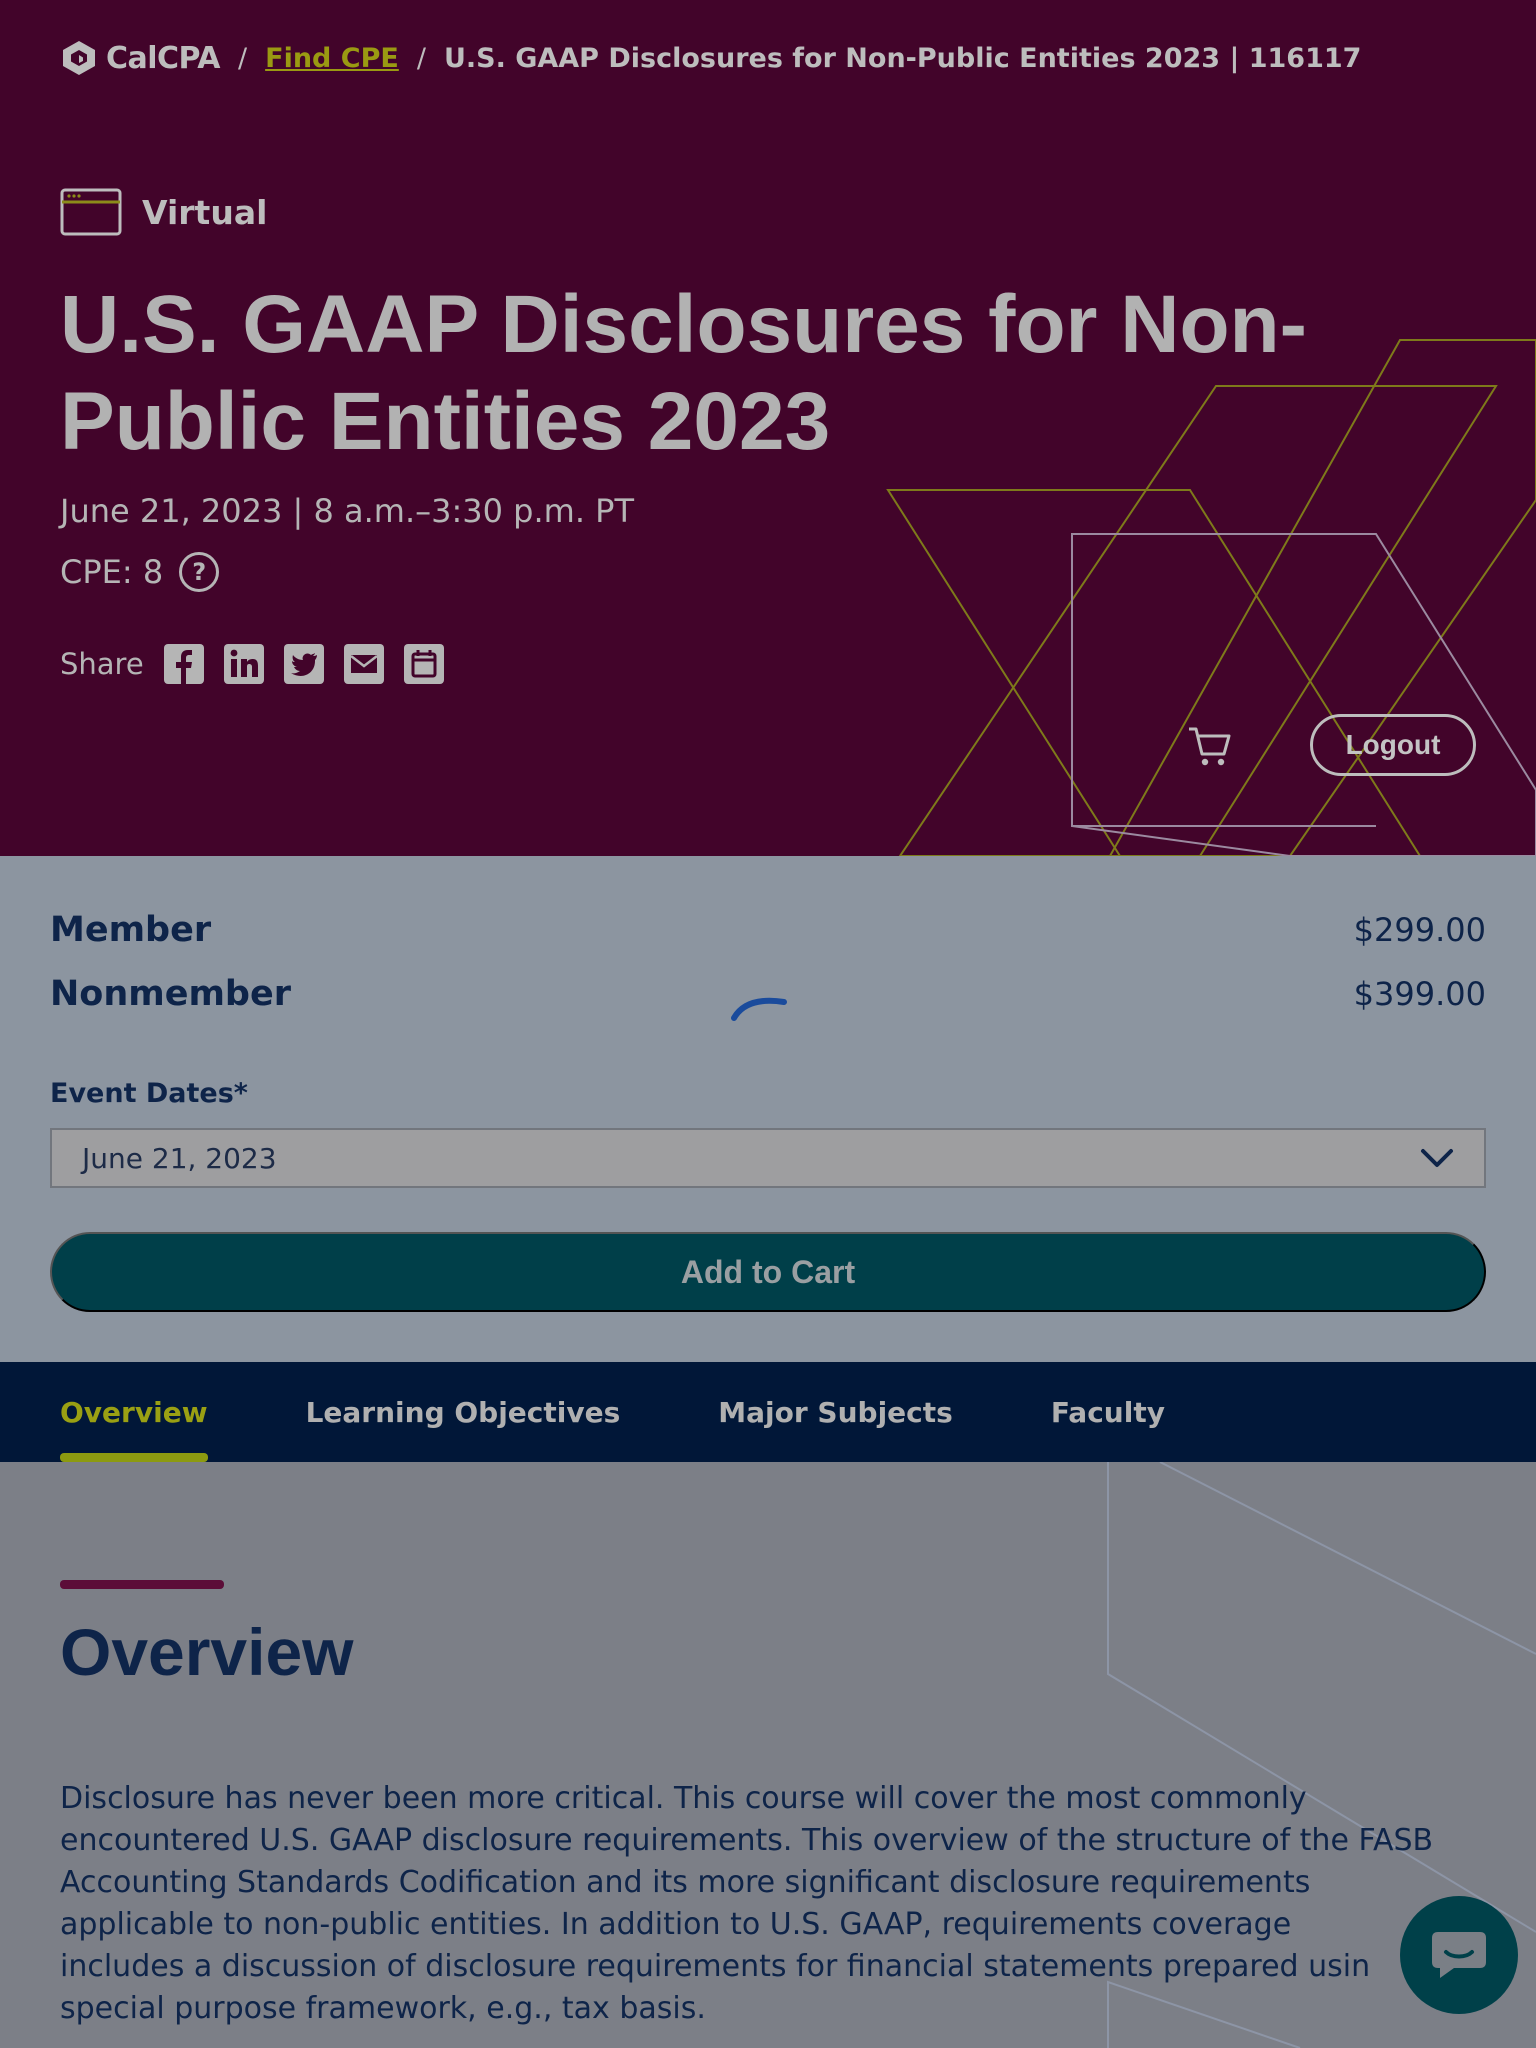 This screenshot has width=1536, height=2048. I want to click on event-dates-label: Event Dates*, so click(149, 1093).